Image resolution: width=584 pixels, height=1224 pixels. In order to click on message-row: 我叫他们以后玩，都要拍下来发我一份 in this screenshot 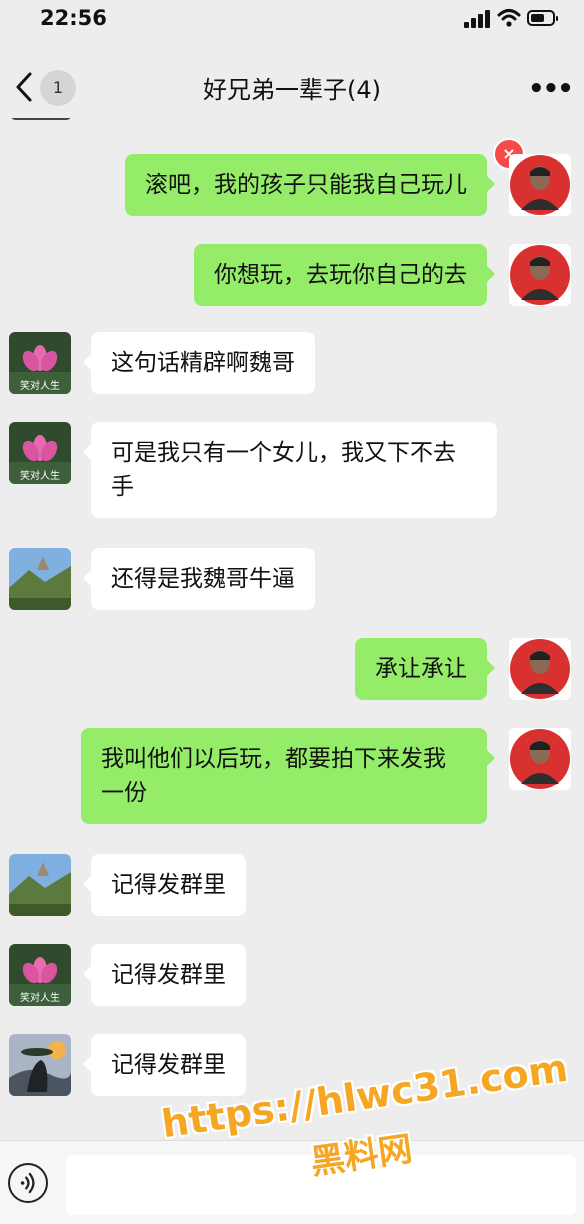, I will do `click(292, 780)`.